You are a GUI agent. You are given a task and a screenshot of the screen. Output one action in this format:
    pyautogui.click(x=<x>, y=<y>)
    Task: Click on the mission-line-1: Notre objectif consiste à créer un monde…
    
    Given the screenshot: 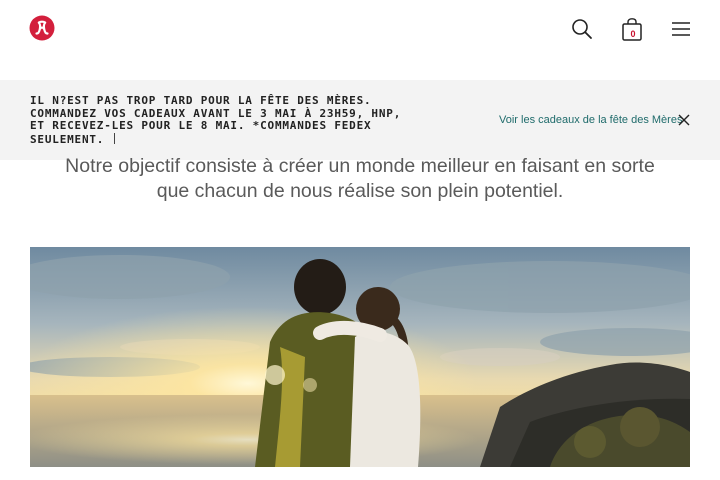 What is the action you would take?
    pyautogui.click(x=360, y=166)
    